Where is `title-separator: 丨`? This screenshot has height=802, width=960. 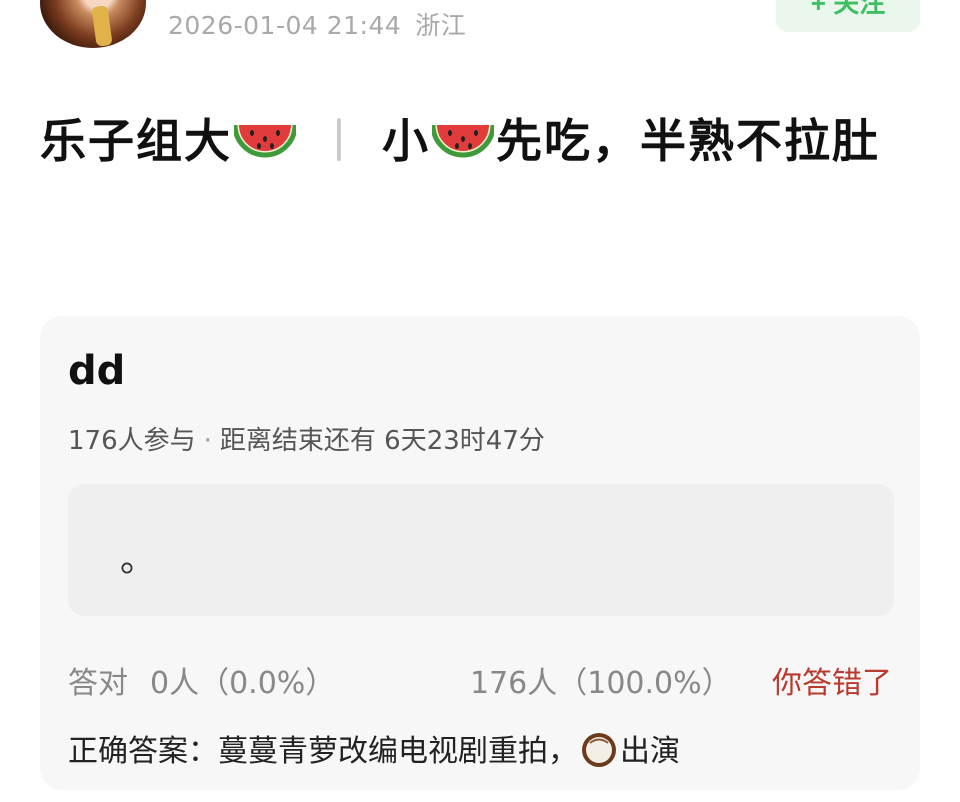
title-separator: 丨 is located at coordinates (340, 141).